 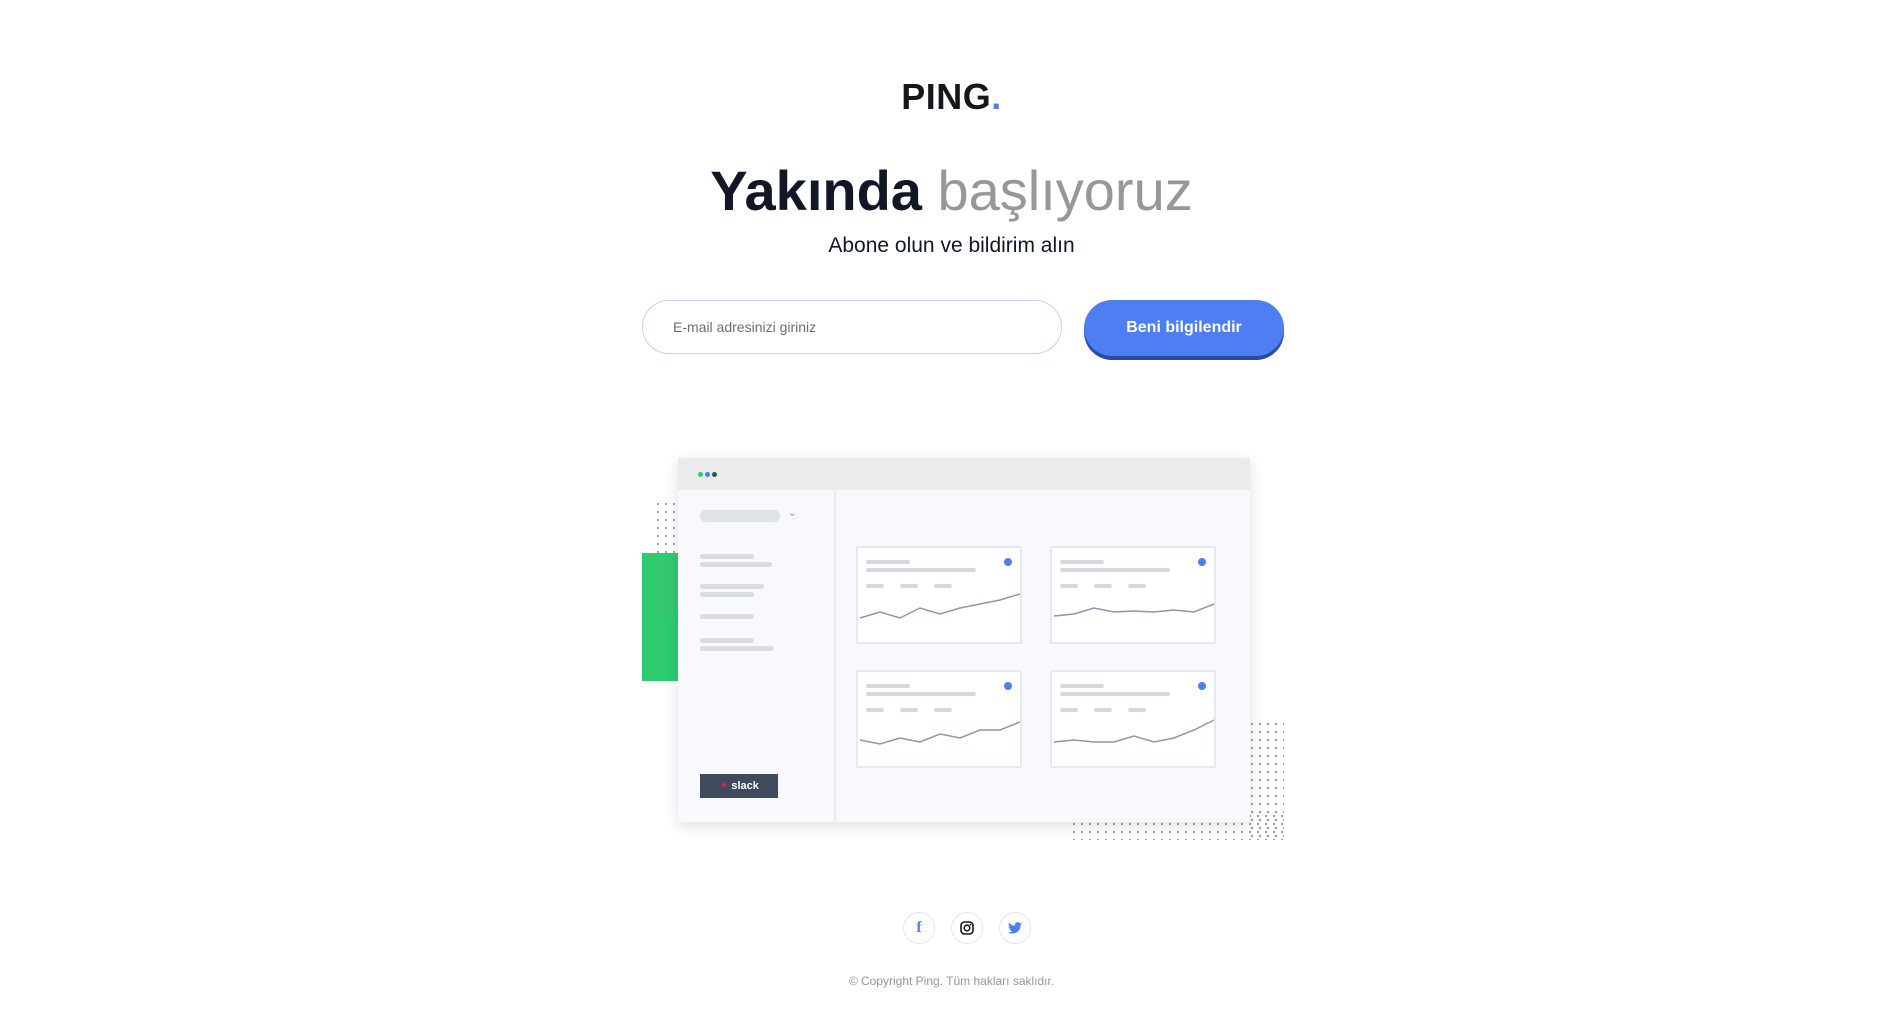 I want to click on twitter-icon, so click(x=1015, y=928).